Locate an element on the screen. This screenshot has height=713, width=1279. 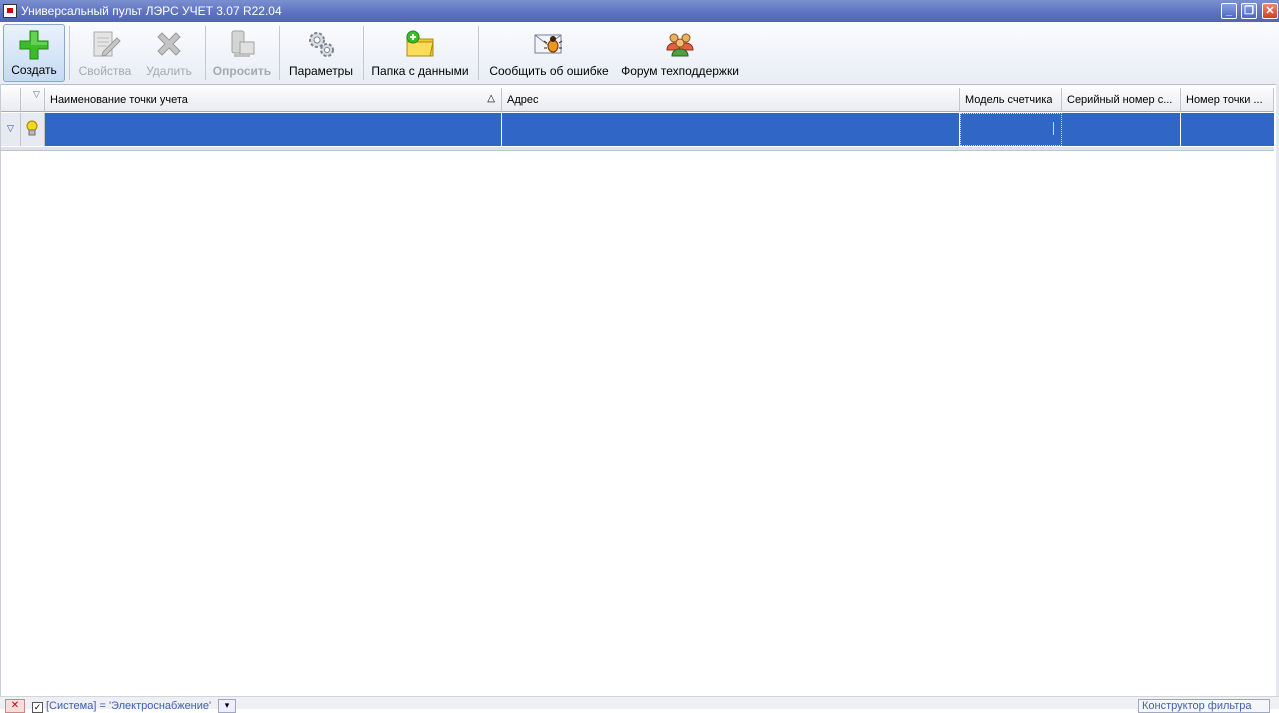
delete-x-icon is located at coordinates (169, 44).